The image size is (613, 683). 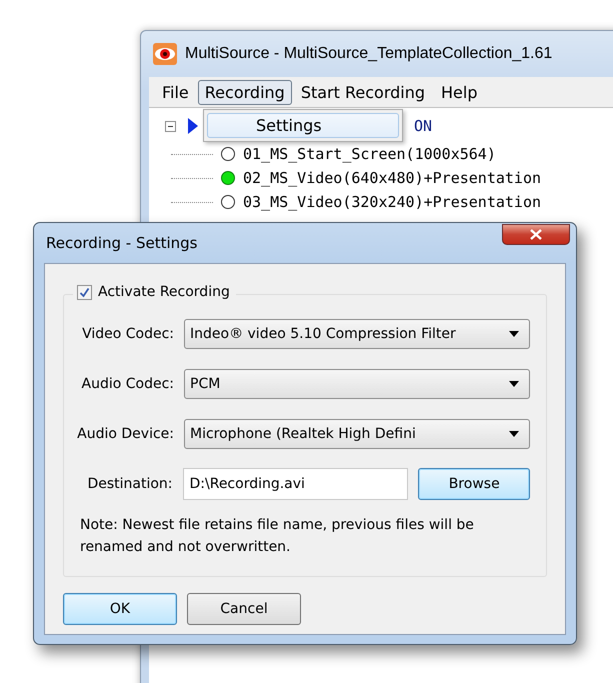 I want to click on checkbox, so click(x=84, y=292).